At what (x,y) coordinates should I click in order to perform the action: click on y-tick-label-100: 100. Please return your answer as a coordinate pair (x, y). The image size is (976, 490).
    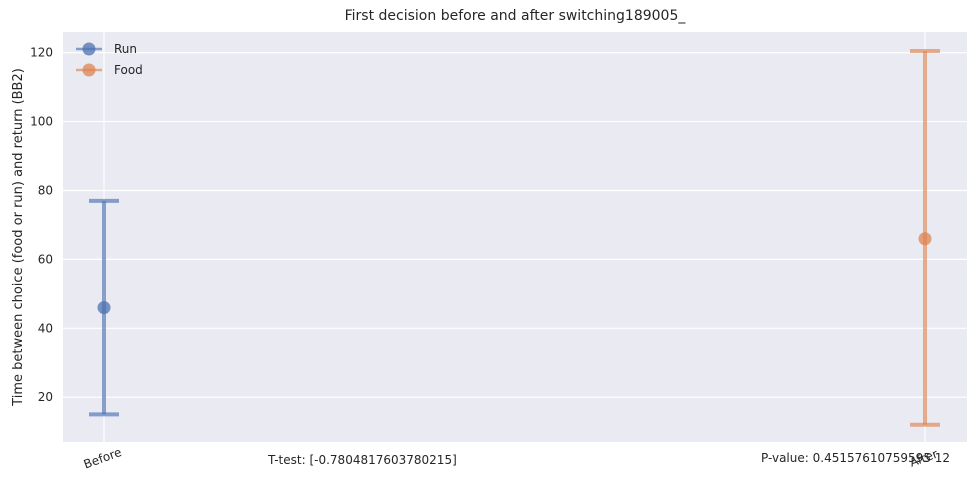
    Looking at the image, I should click on (41, 122).